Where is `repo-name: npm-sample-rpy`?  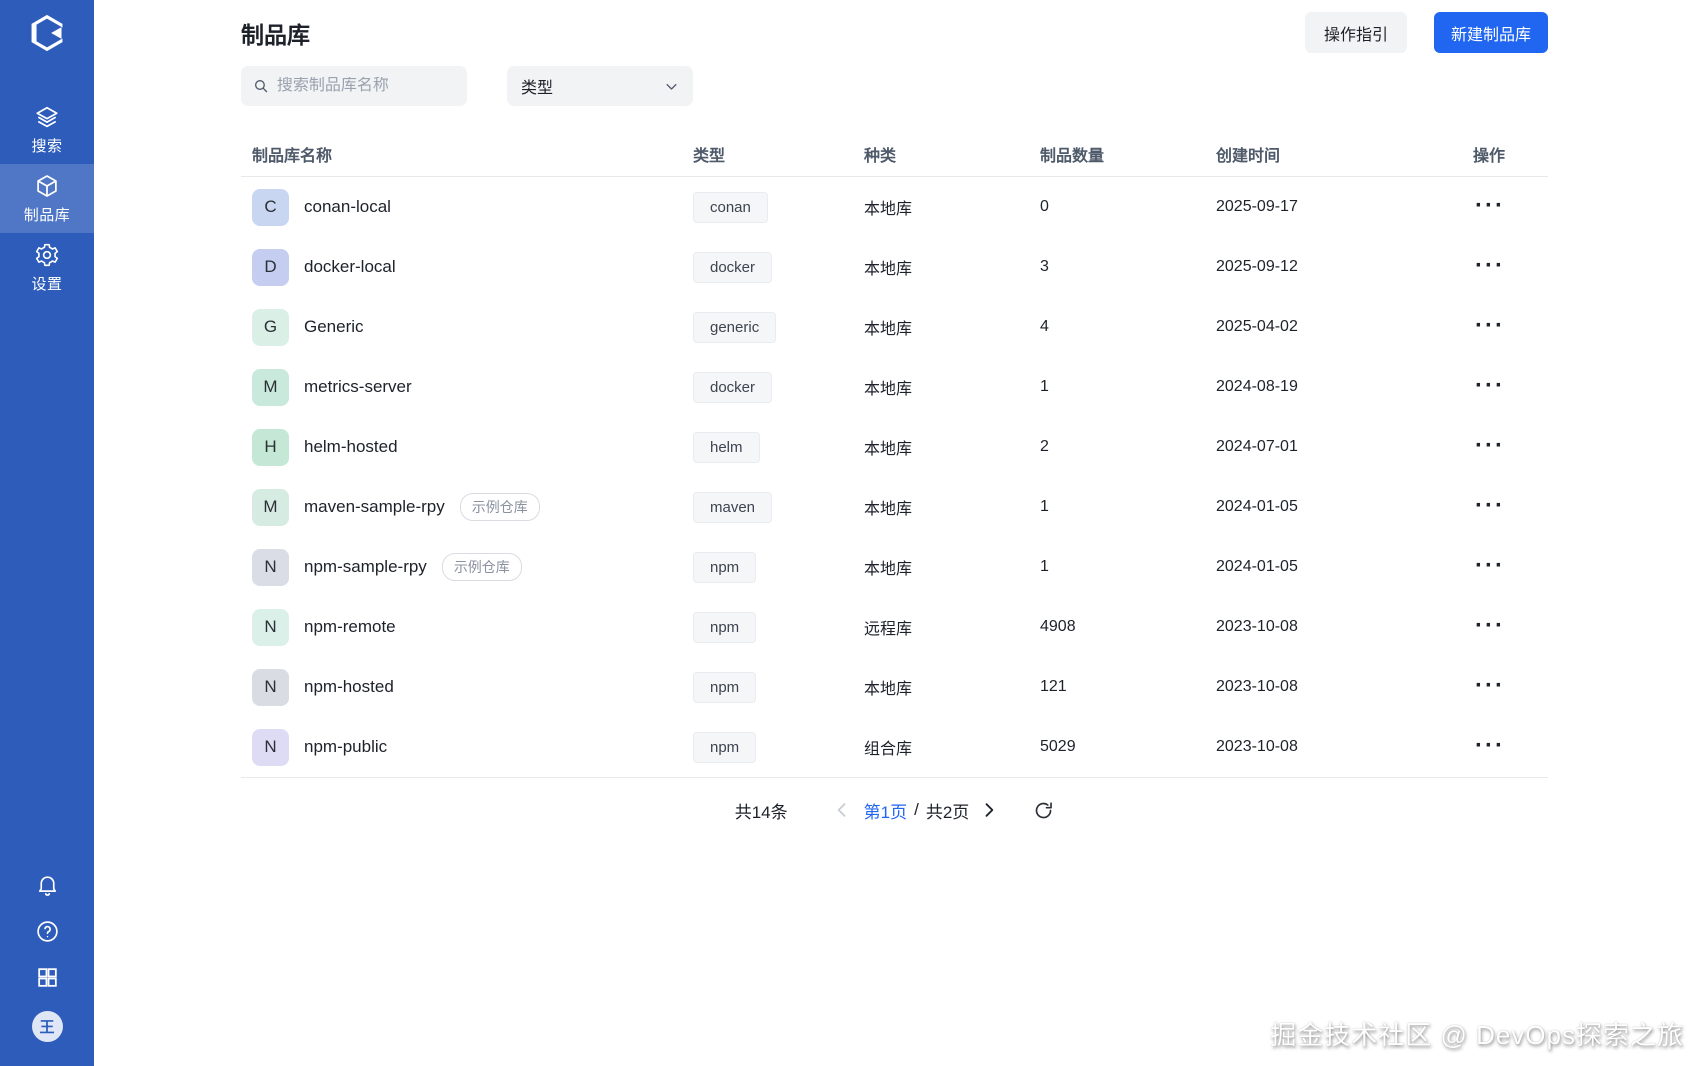
repo-name: npm-sample-rpy is located at coordinates (365, 566).